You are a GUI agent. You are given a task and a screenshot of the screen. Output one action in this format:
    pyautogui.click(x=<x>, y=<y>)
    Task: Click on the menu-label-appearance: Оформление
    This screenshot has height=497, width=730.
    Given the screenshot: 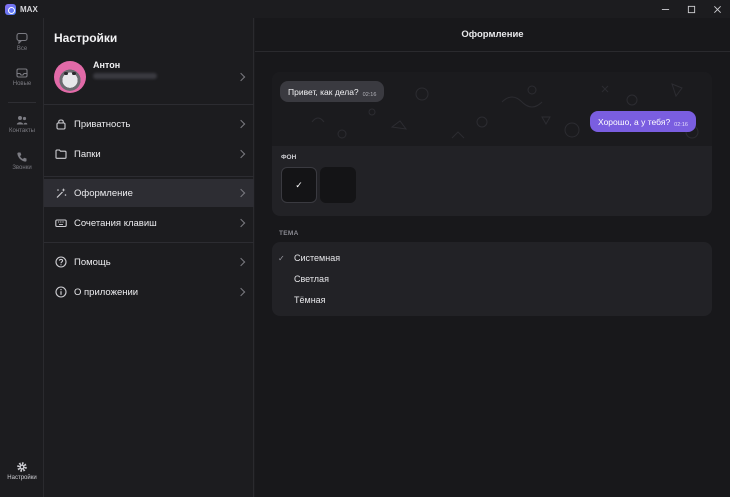 What is the action you would take?
    pyautogui.click(x=103, y=193)
    